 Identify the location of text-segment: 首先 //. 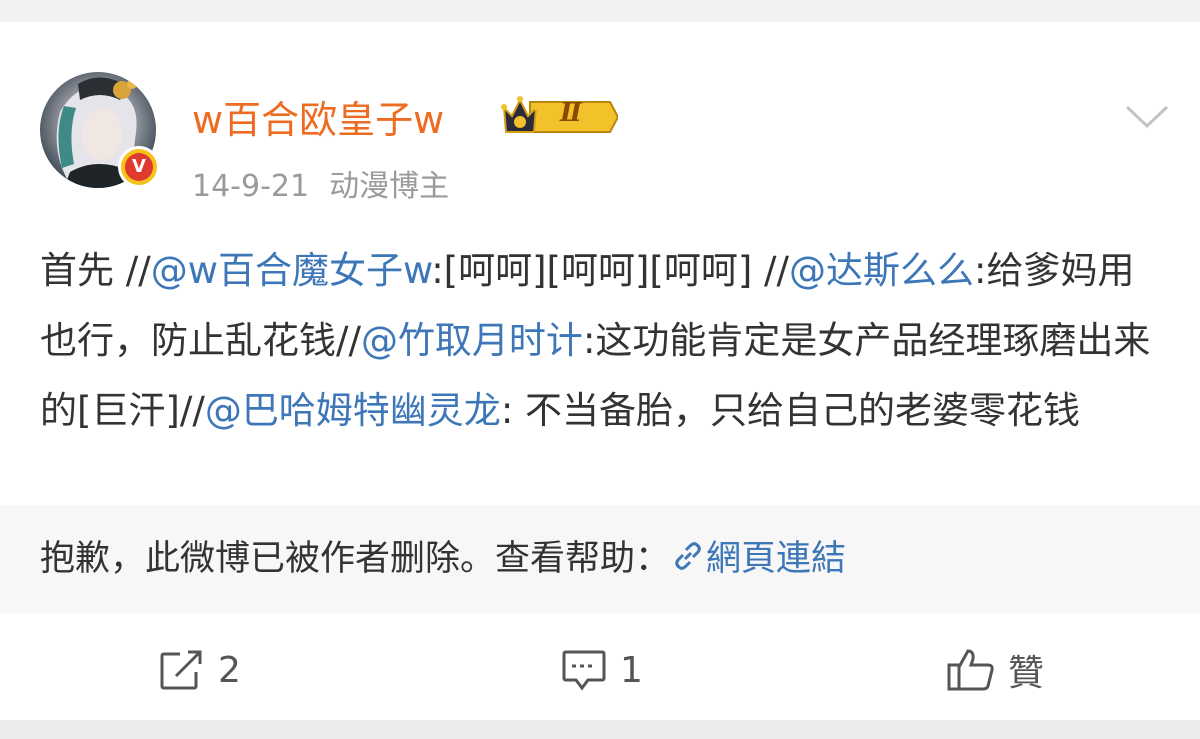
(95, 270).